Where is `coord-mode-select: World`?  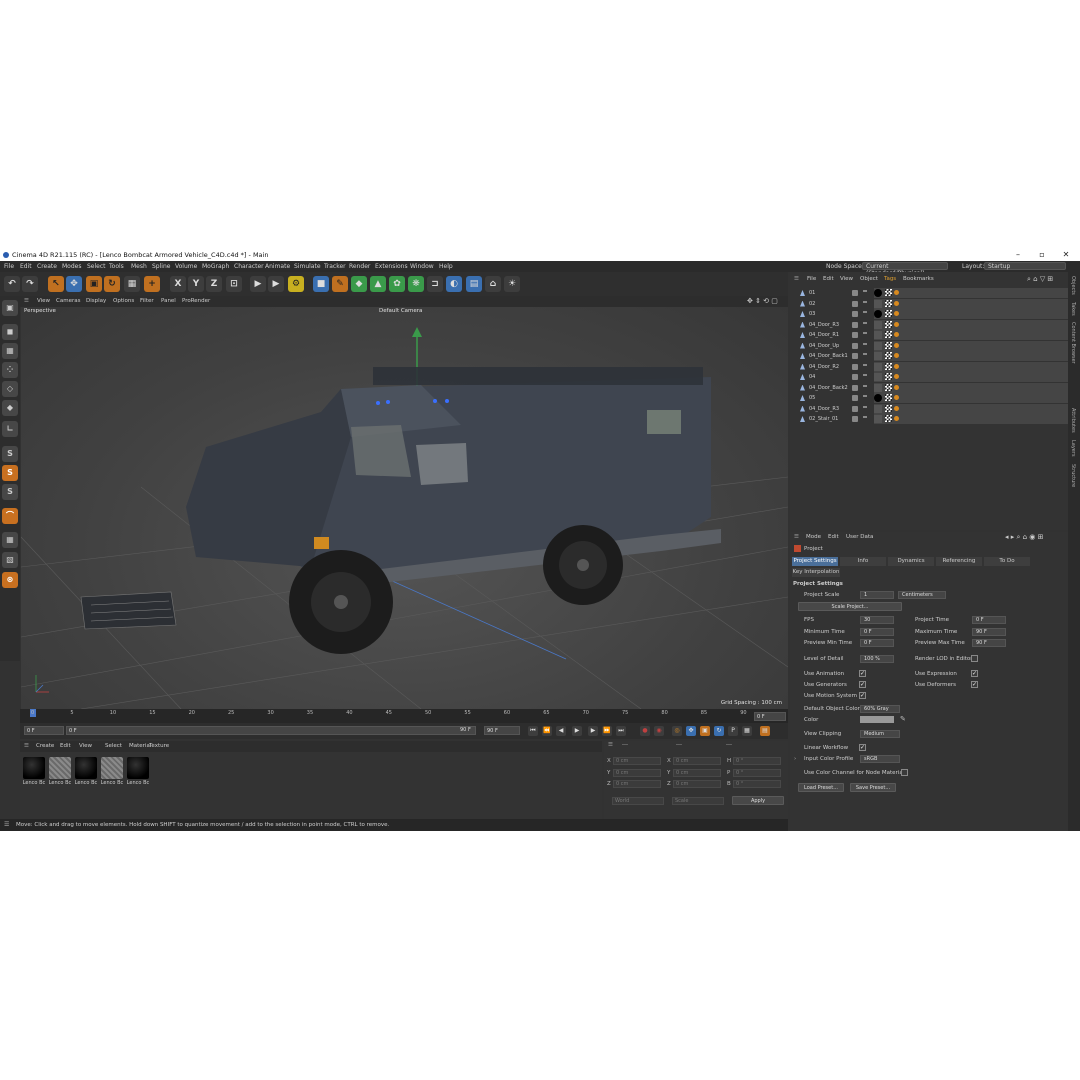 coord-mode-select: World is located at coordinates (638, 801).